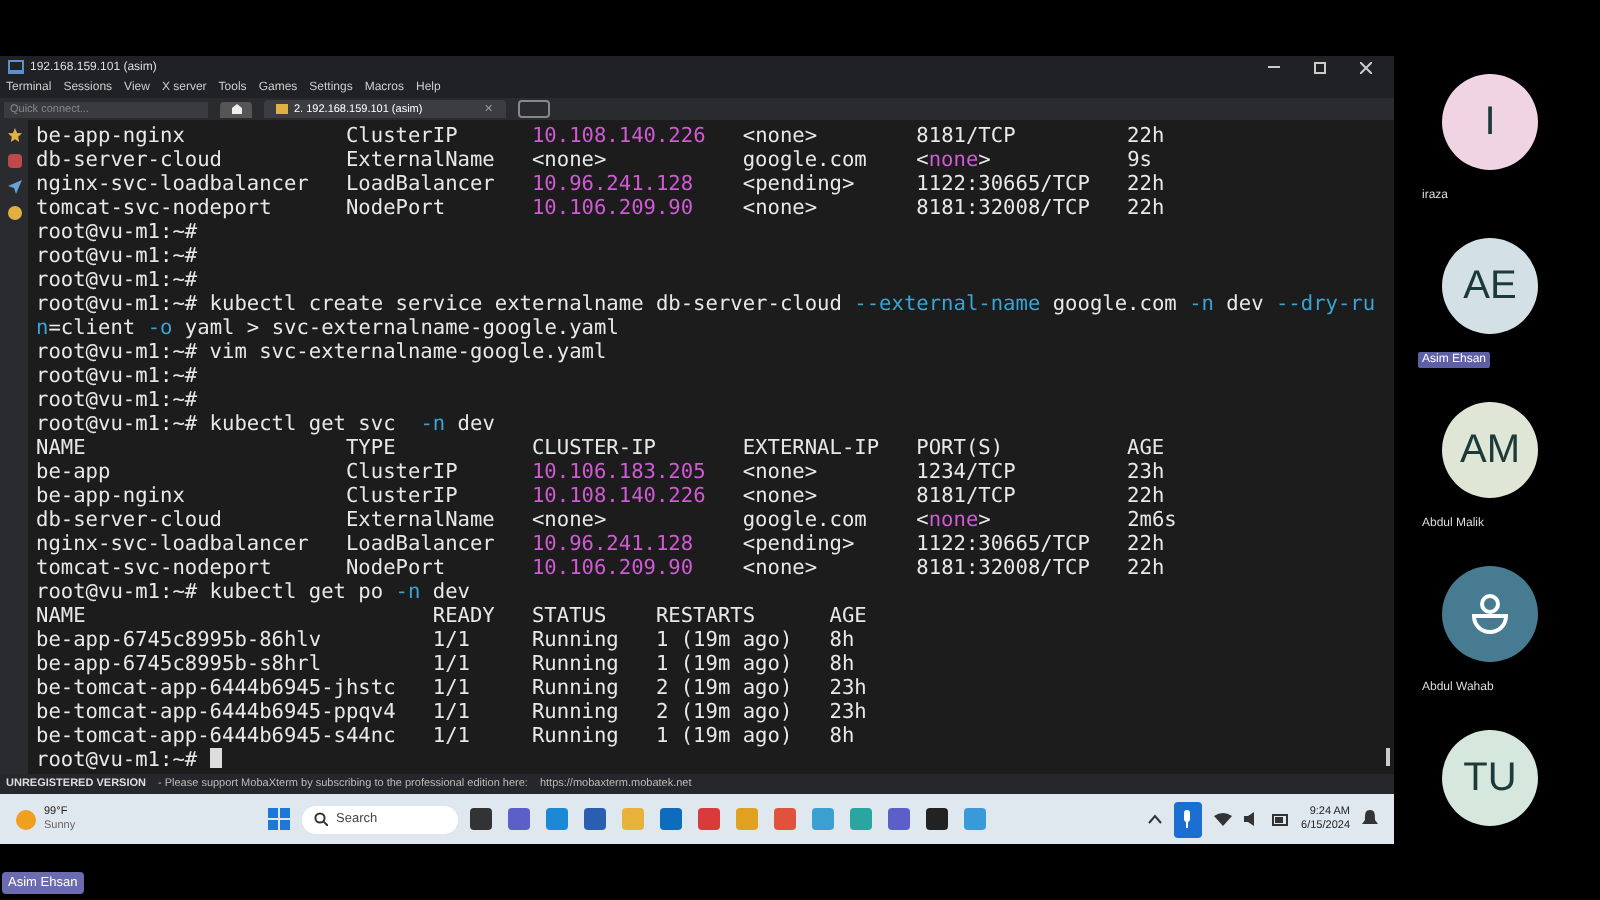 This screenshot has width=1600, height=900. I want to click on wifi-icon, so click(1222, 819).